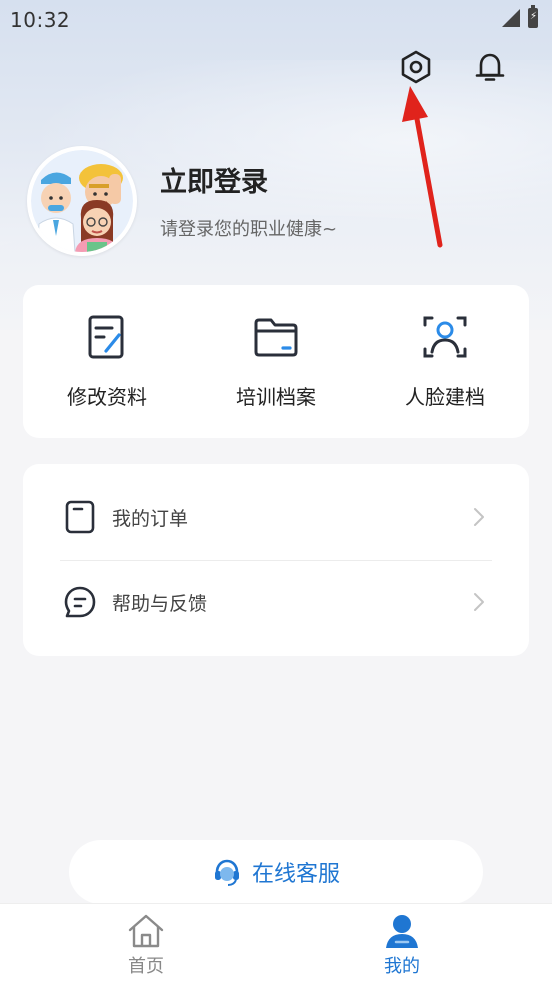  I want to click on face-scan-icon, so click(445, 337).